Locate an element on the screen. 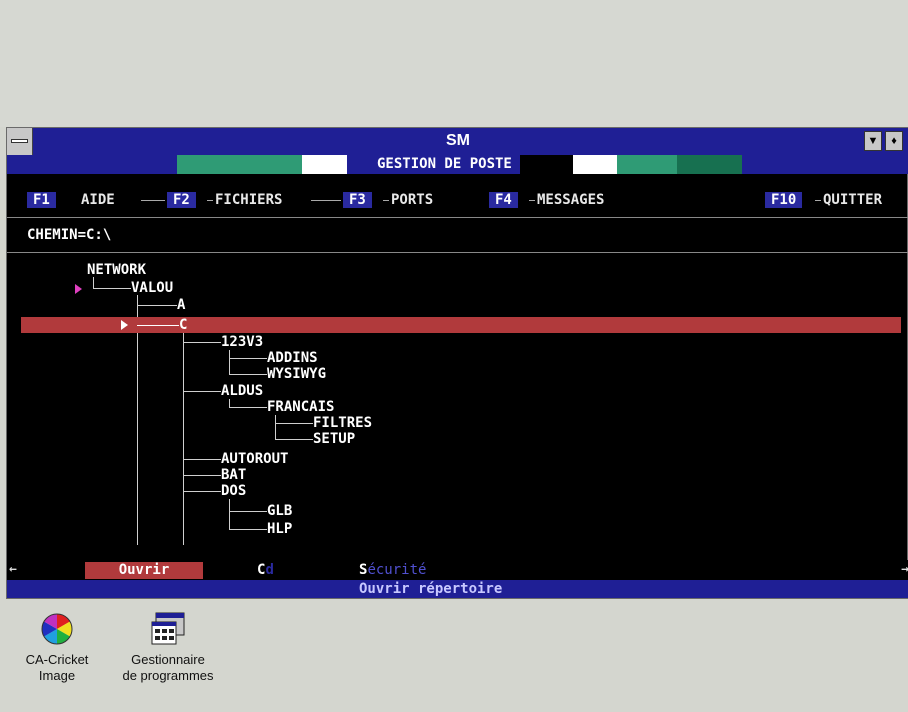 Image resolution: width=908 pixels, height=712 pixels. icon-label-line2: Image is located at coordinates (57, 675).